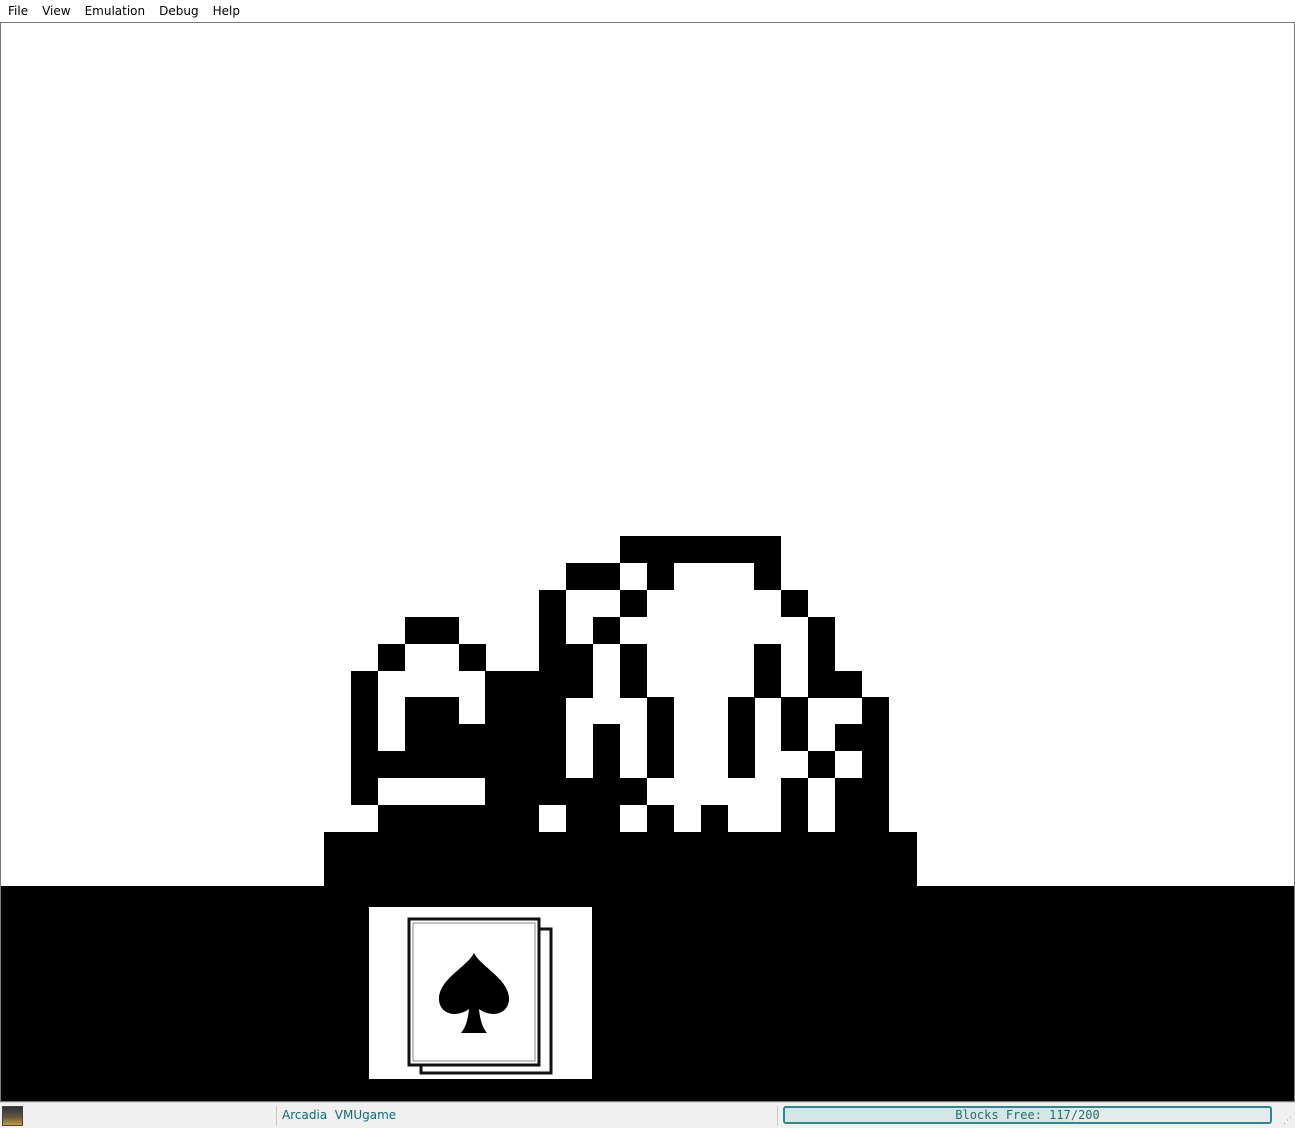 The height and width of the screenshot is (1128, 1295). What do you see at coordinates (1288, 1121) in the screenshot?
I see `resize-grip-icon: ⋰` at bounding box center [1288, 1121].